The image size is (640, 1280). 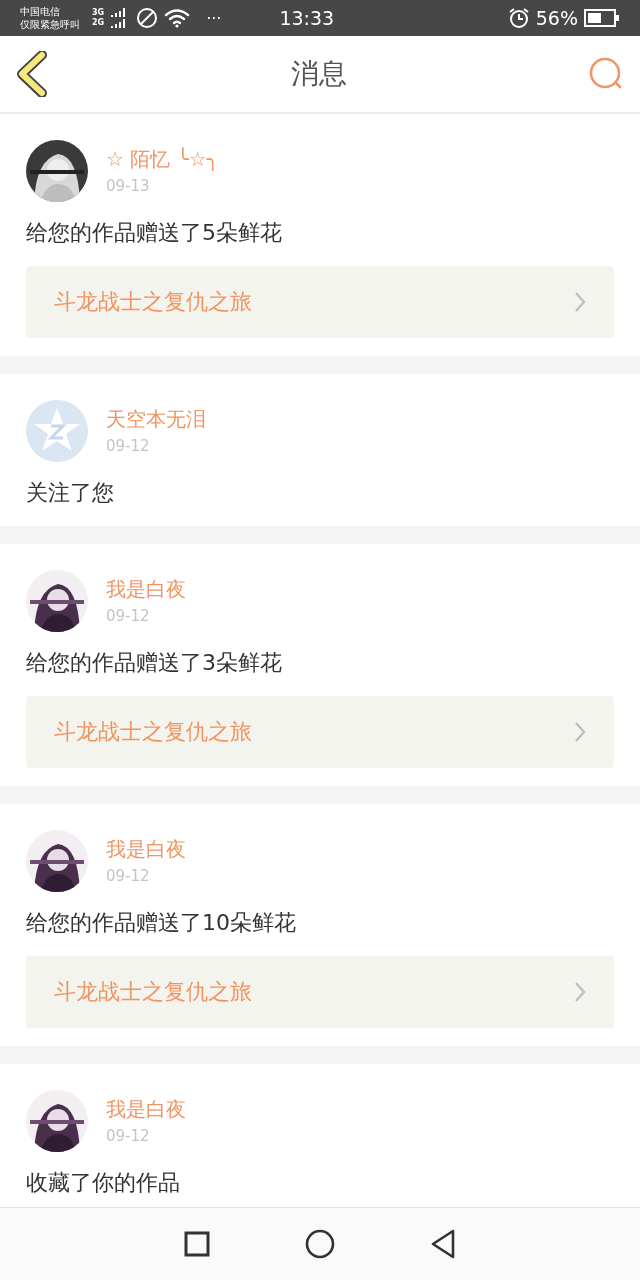 What do you see at coordinates (98, 13) in the screenshot?
I see `network-label: 3G` at bounding box center [98, 13].